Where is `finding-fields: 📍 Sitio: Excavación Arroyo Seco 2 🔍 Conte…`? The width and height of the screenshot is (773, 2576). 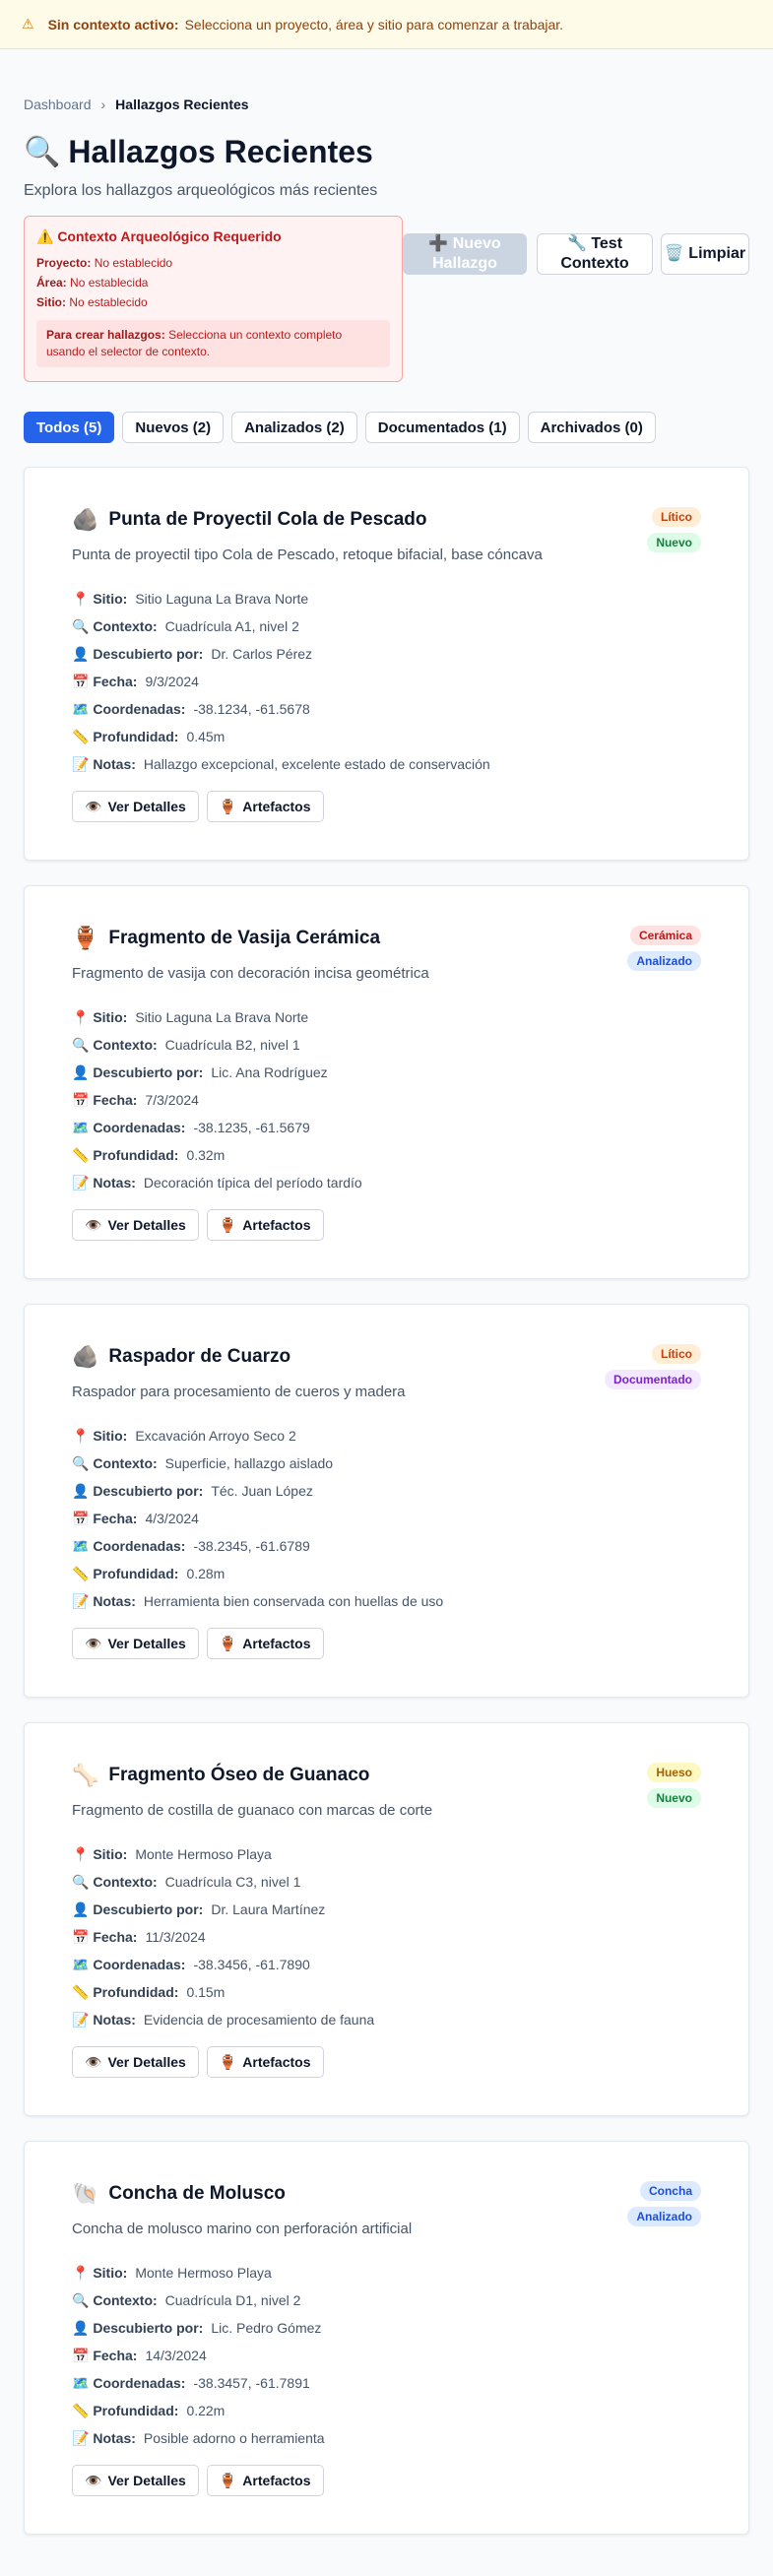 finding-fields: 📍 Sitio: Excavación Arroyo Seco 2 🔍 Conte… is located at coordinates (386, 1518).